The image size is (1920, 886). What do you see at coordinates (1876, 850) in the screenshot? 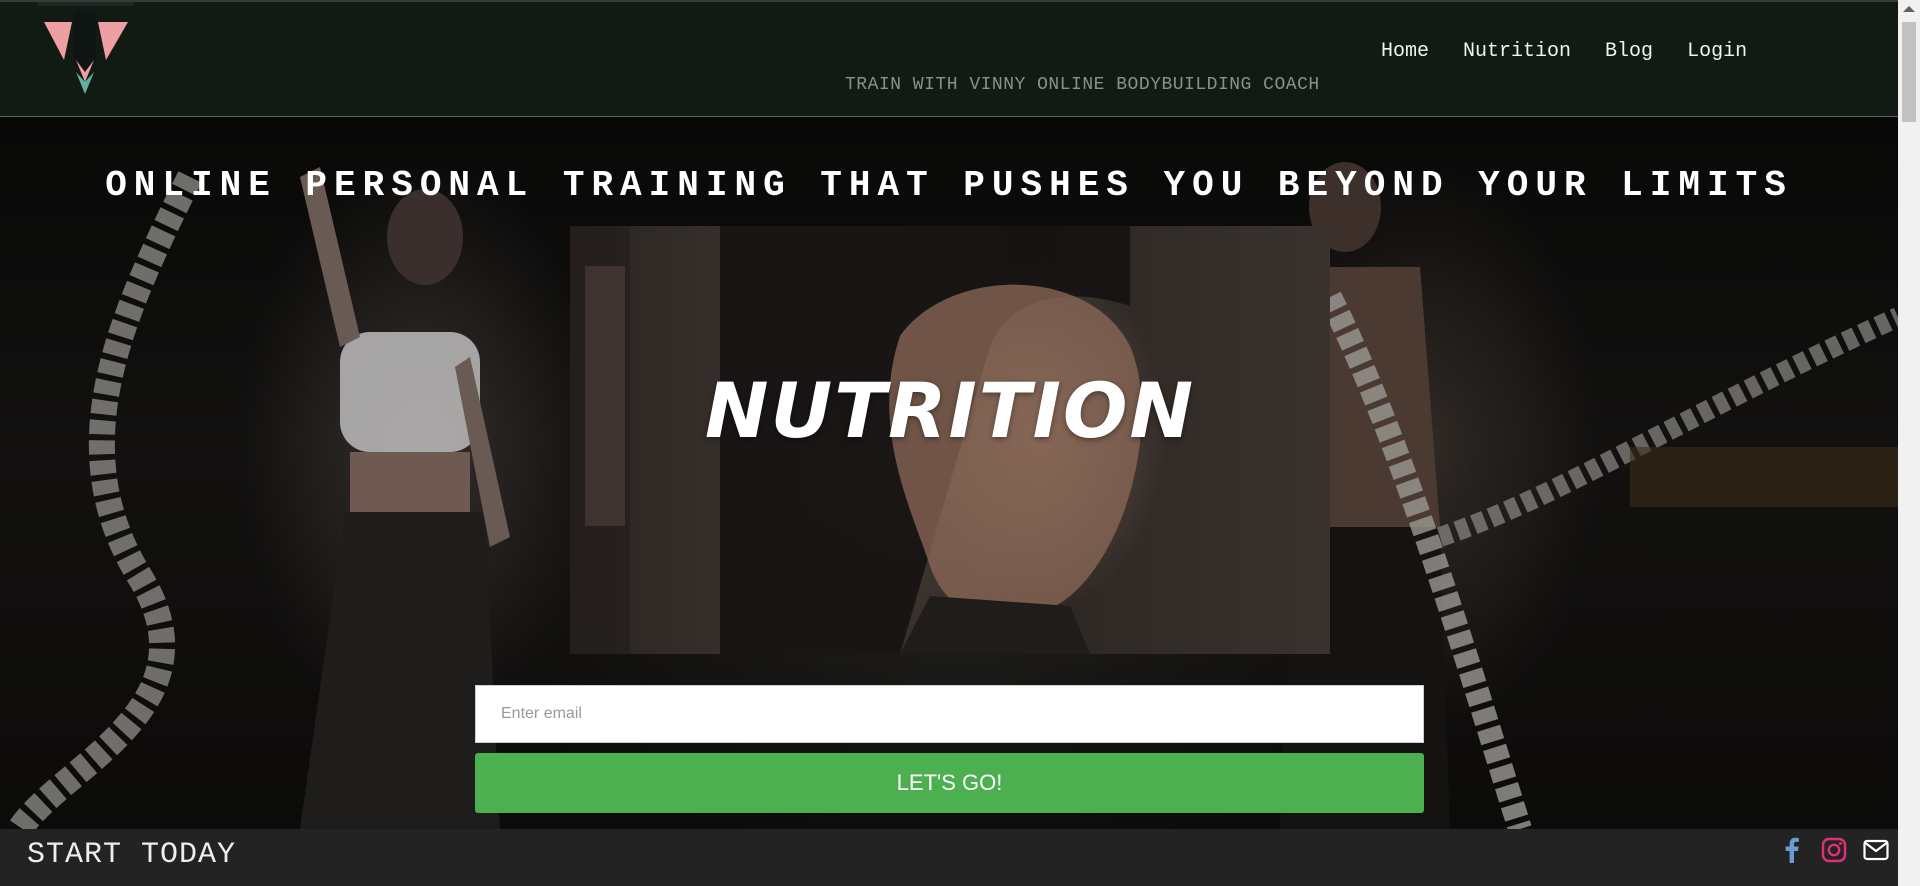
I see `mail-icon` at bounding box center [1876, 850].